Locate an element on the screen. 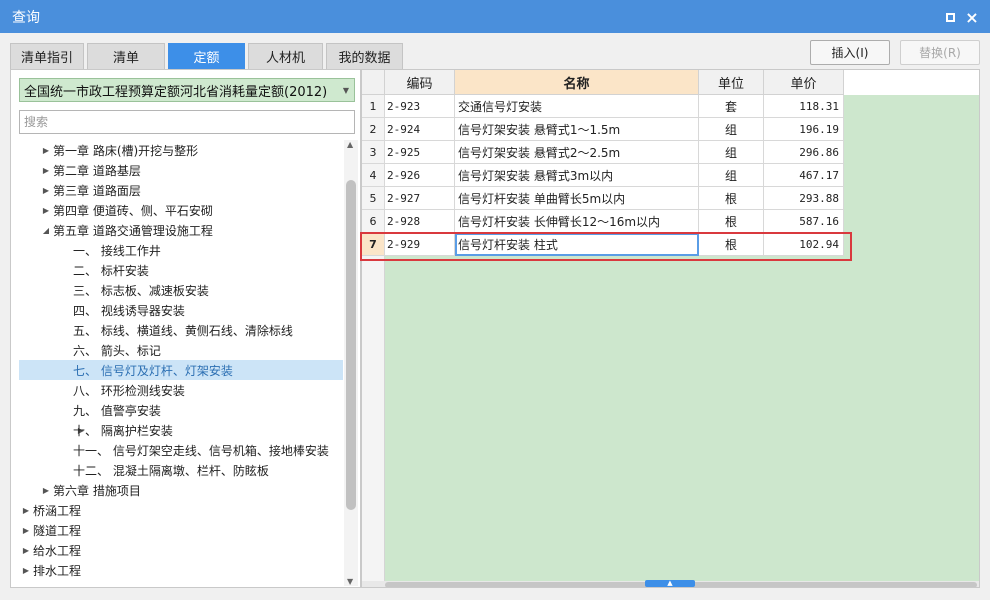  table-row: 2 2-924 信号灯架安装 悬臂式1～1.5m 组 196.19 is located at coordinates (603, 129).